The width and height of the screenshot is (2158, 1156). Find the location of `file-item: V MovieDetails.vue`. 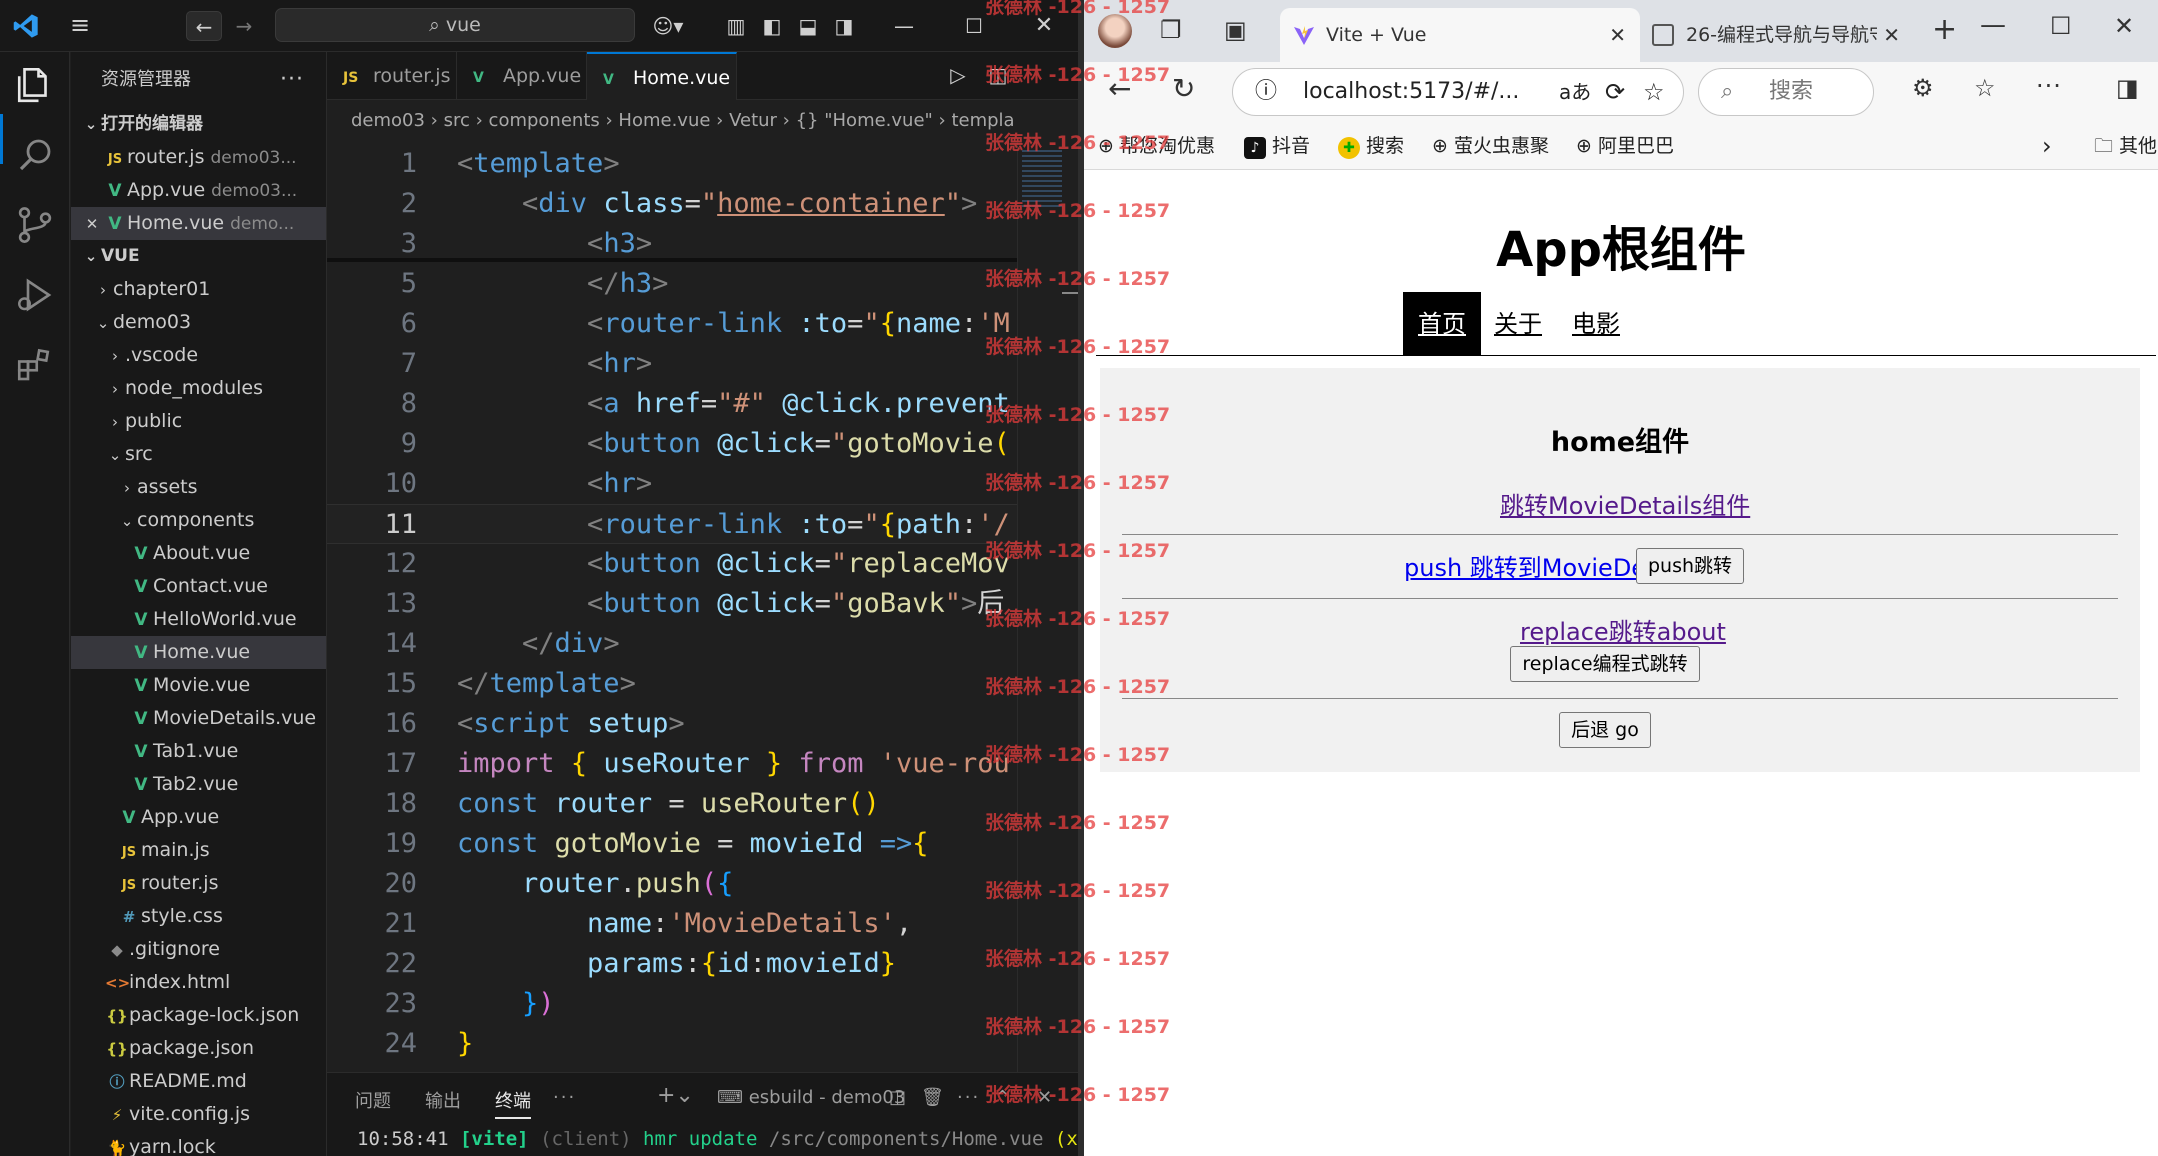

file-item: V MovieDetails.vue is located at coordinates (198, 718).